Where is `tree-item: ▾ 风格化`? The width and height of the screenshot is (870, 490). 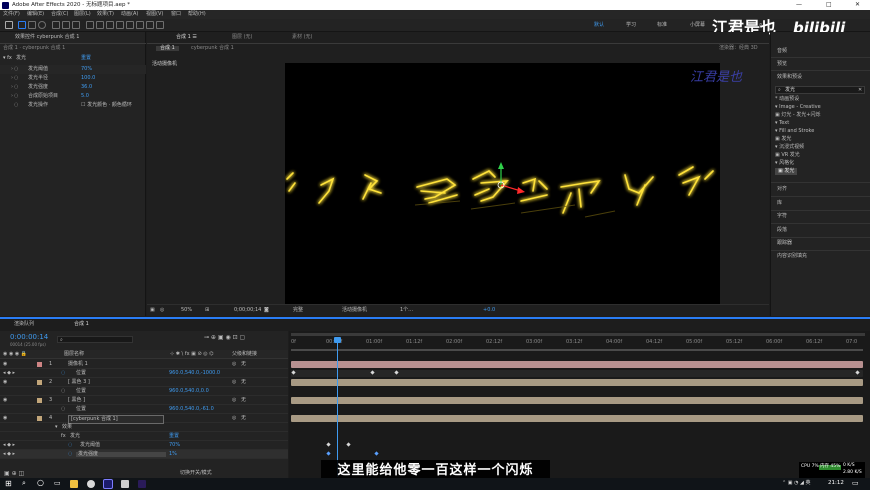 tree-item: ▾ 风格化 is located at coordinates (784, 163).